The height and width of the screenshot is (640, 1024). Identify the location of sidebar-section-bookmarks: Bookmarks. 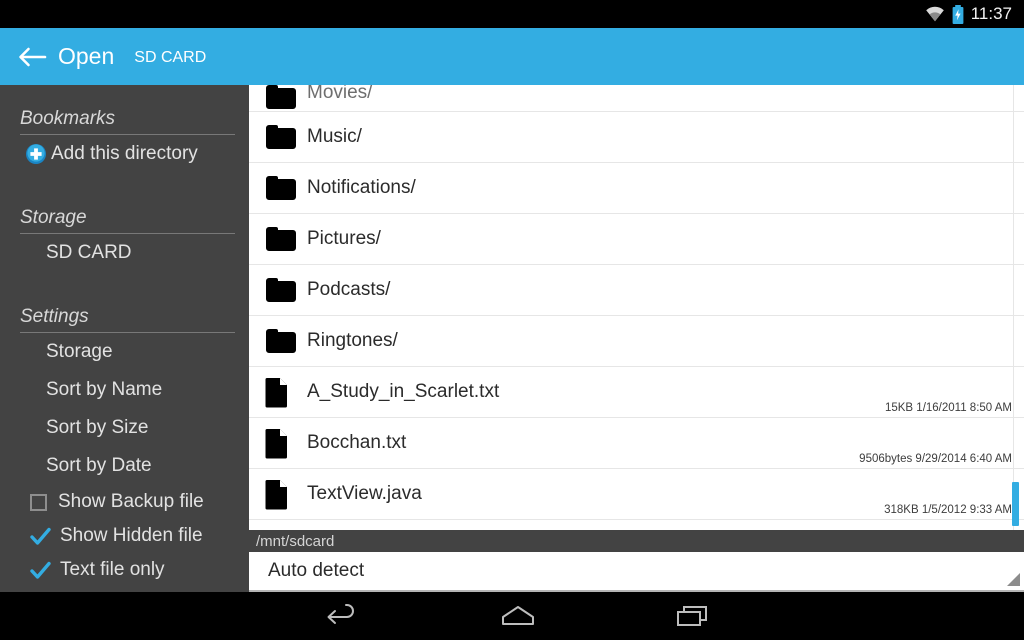
(127, 117).